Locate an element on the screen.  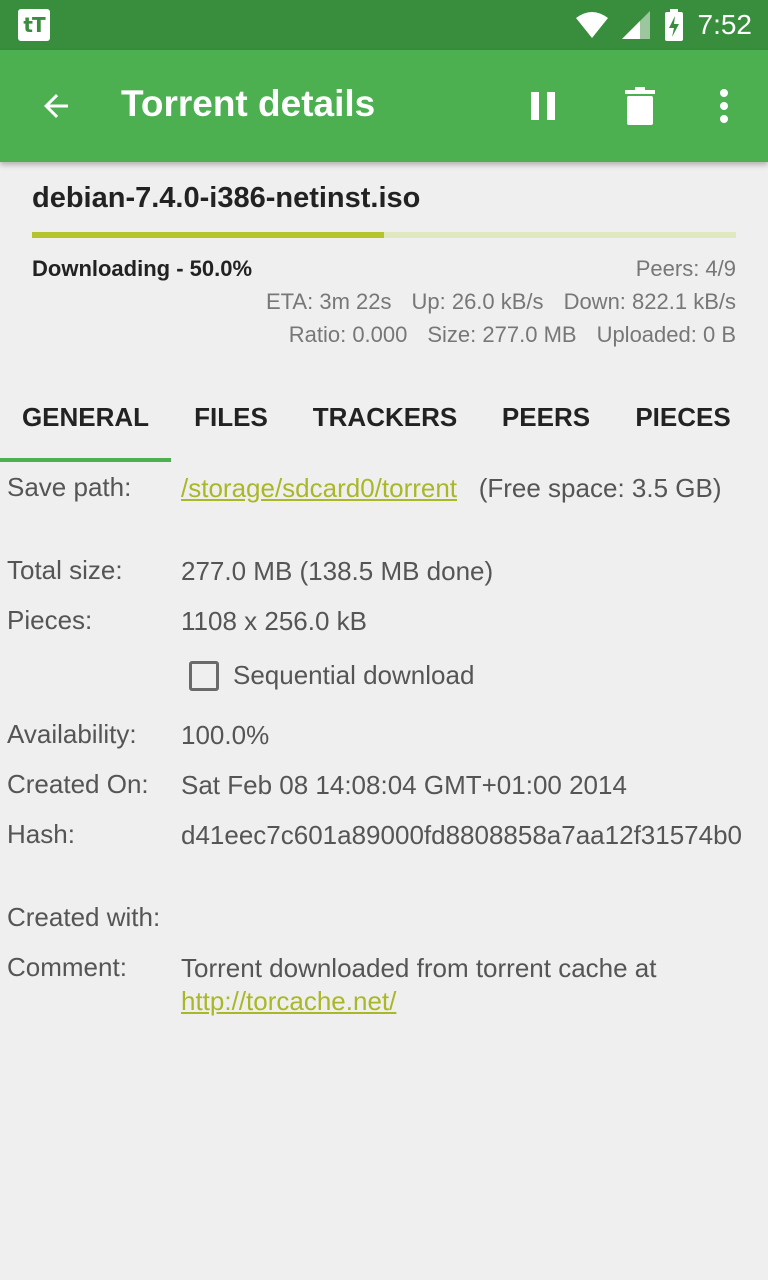
tab-bar: GENERAL FILES TRACKERS PEERS PIECES is located at coordinates (384, 417).